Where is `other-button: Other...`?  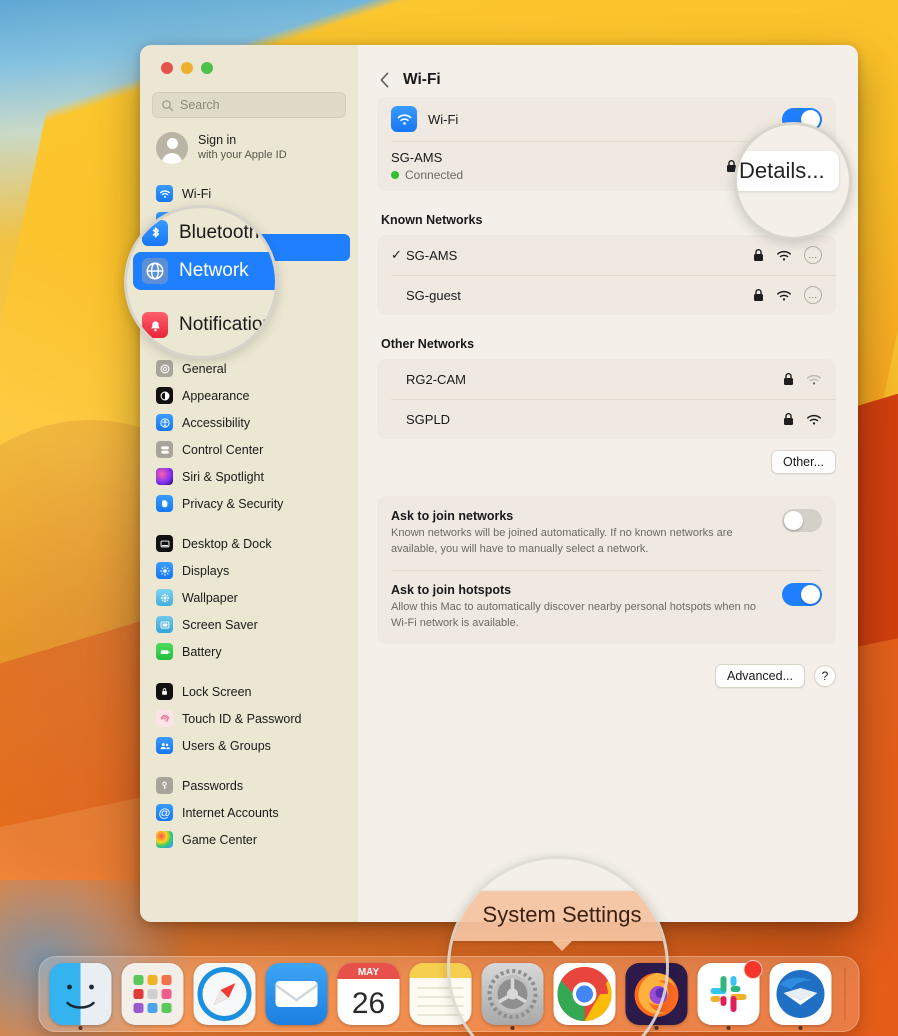 other-button: Other... is located at coordinates (803, 462).